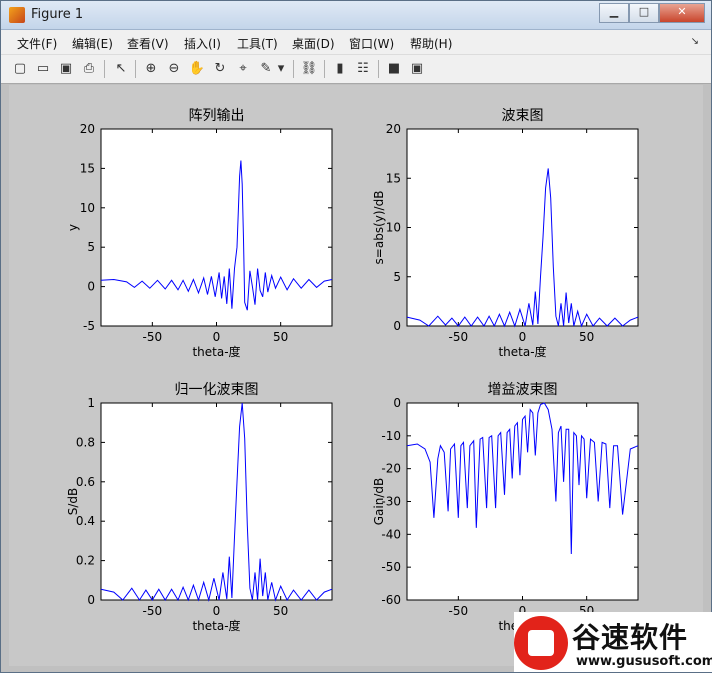 The width and height of the screenshot is (712, 673). I want to click on window-controls: ▁ □ ✕, so click(652, 13).